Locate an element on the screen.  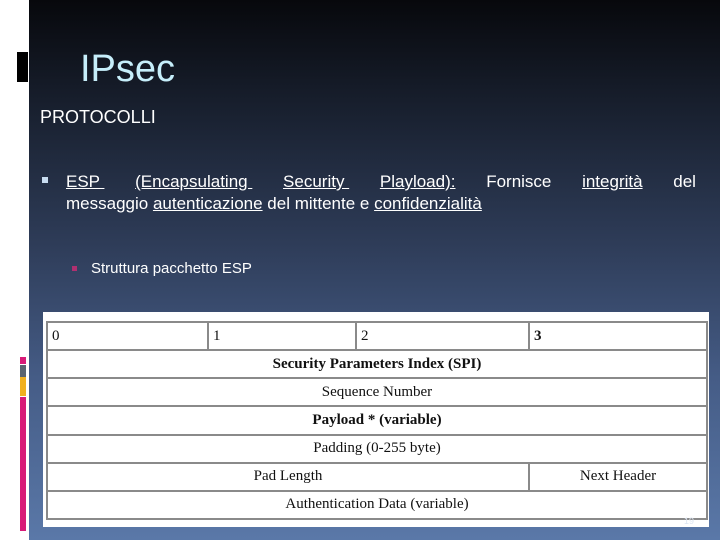
word-1: (Encapsulating is located at coordinates (194, 181).